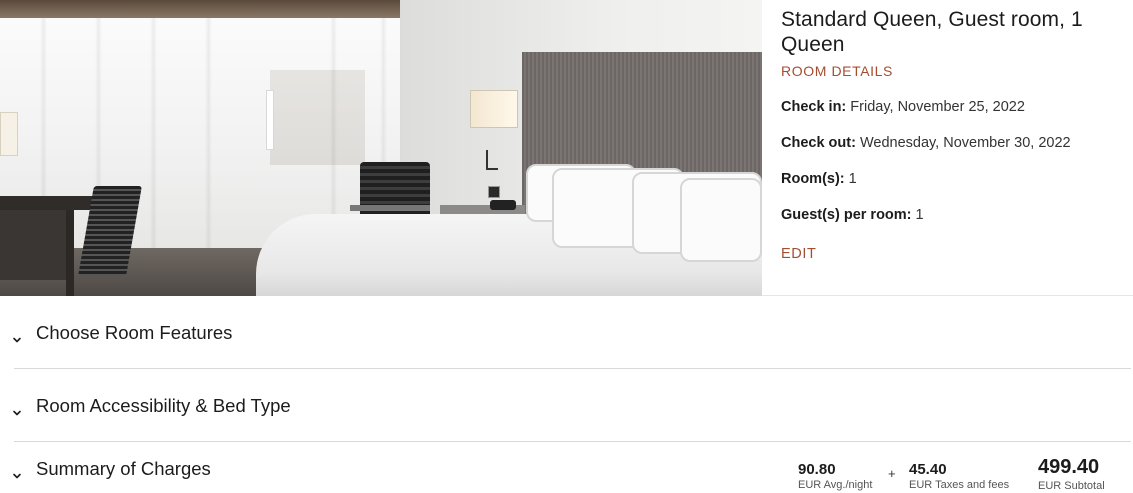 The height and width of the screenshot is (493, 1133). I want to click on summary-toggle: Summary of Charges, so click(380, 475).